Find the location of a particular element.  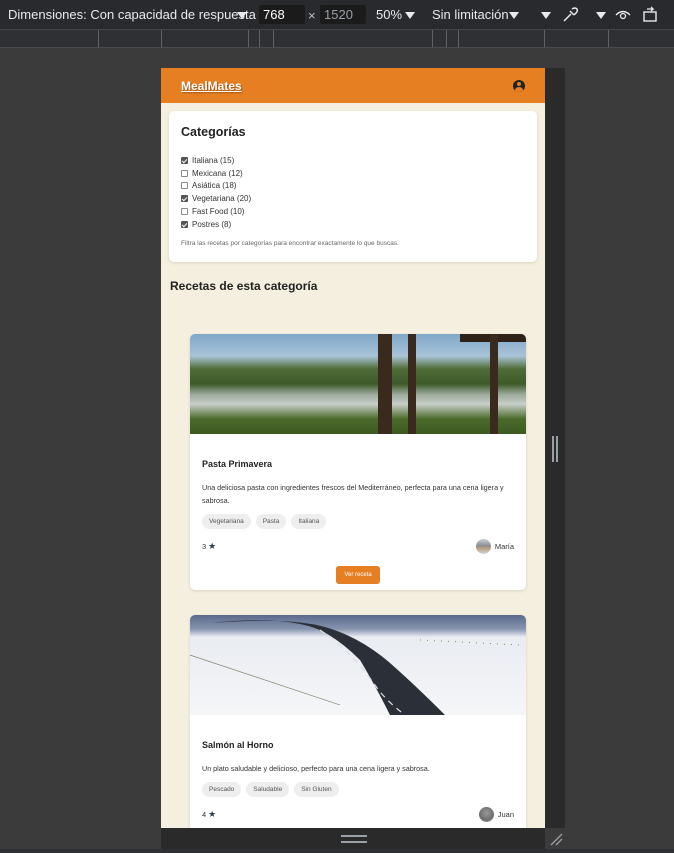

app-header: MealMates is located at coordinates (353, 85).